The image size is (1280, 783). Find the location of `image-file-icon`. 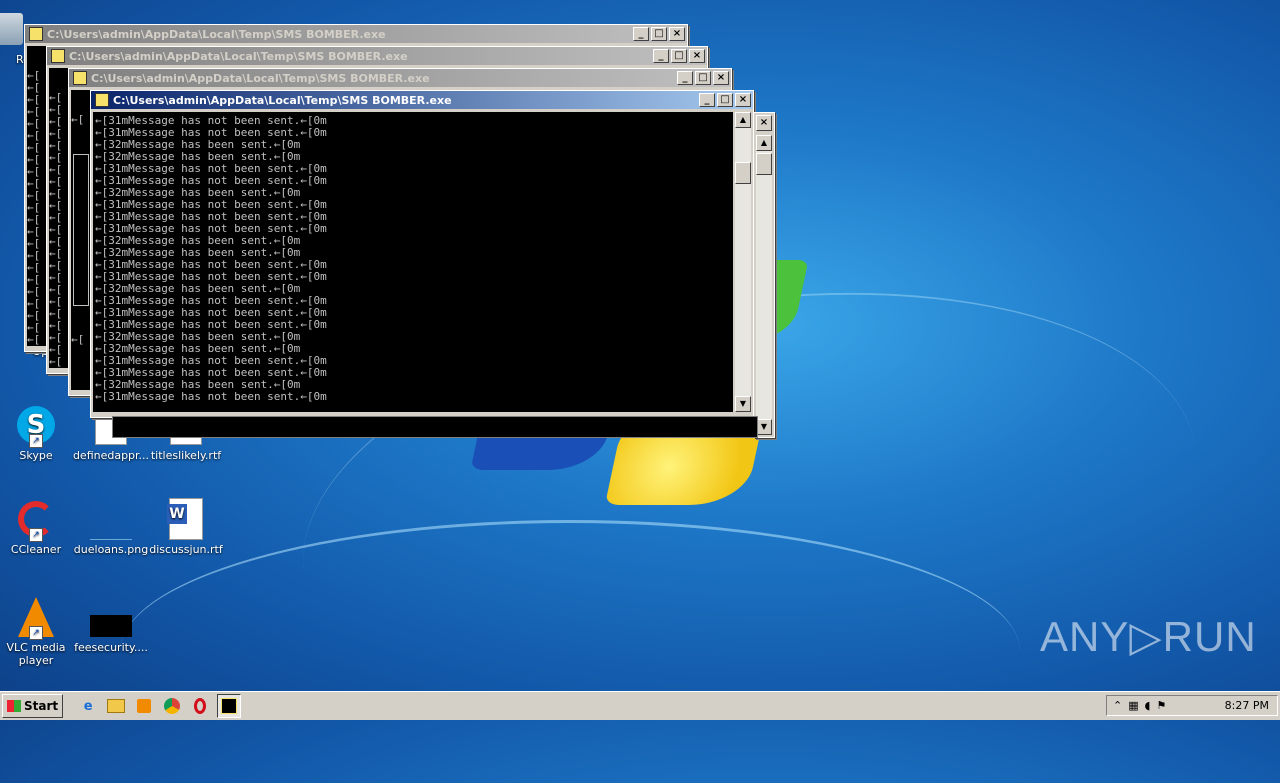

image-file-icon is located at coordinates (111, 519).